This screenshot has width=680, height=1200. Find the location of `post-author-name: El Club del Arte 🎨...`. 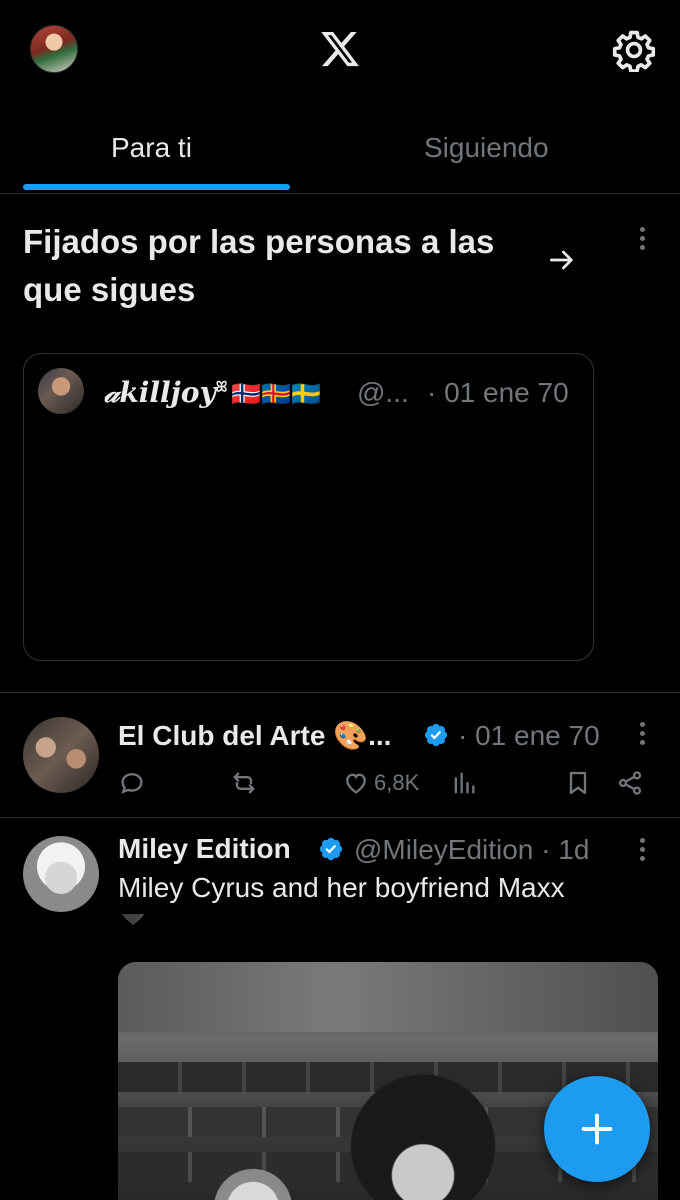

post-author-name: El Club del Arte 🎨... is located at coordinates (254, 735).